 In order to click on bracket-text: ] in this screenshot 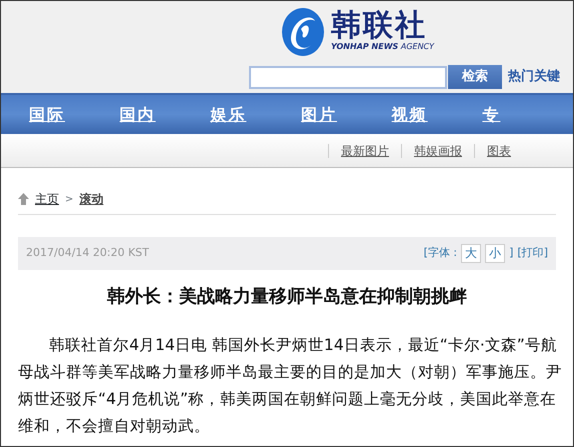, I will do `click(511, 253)`.